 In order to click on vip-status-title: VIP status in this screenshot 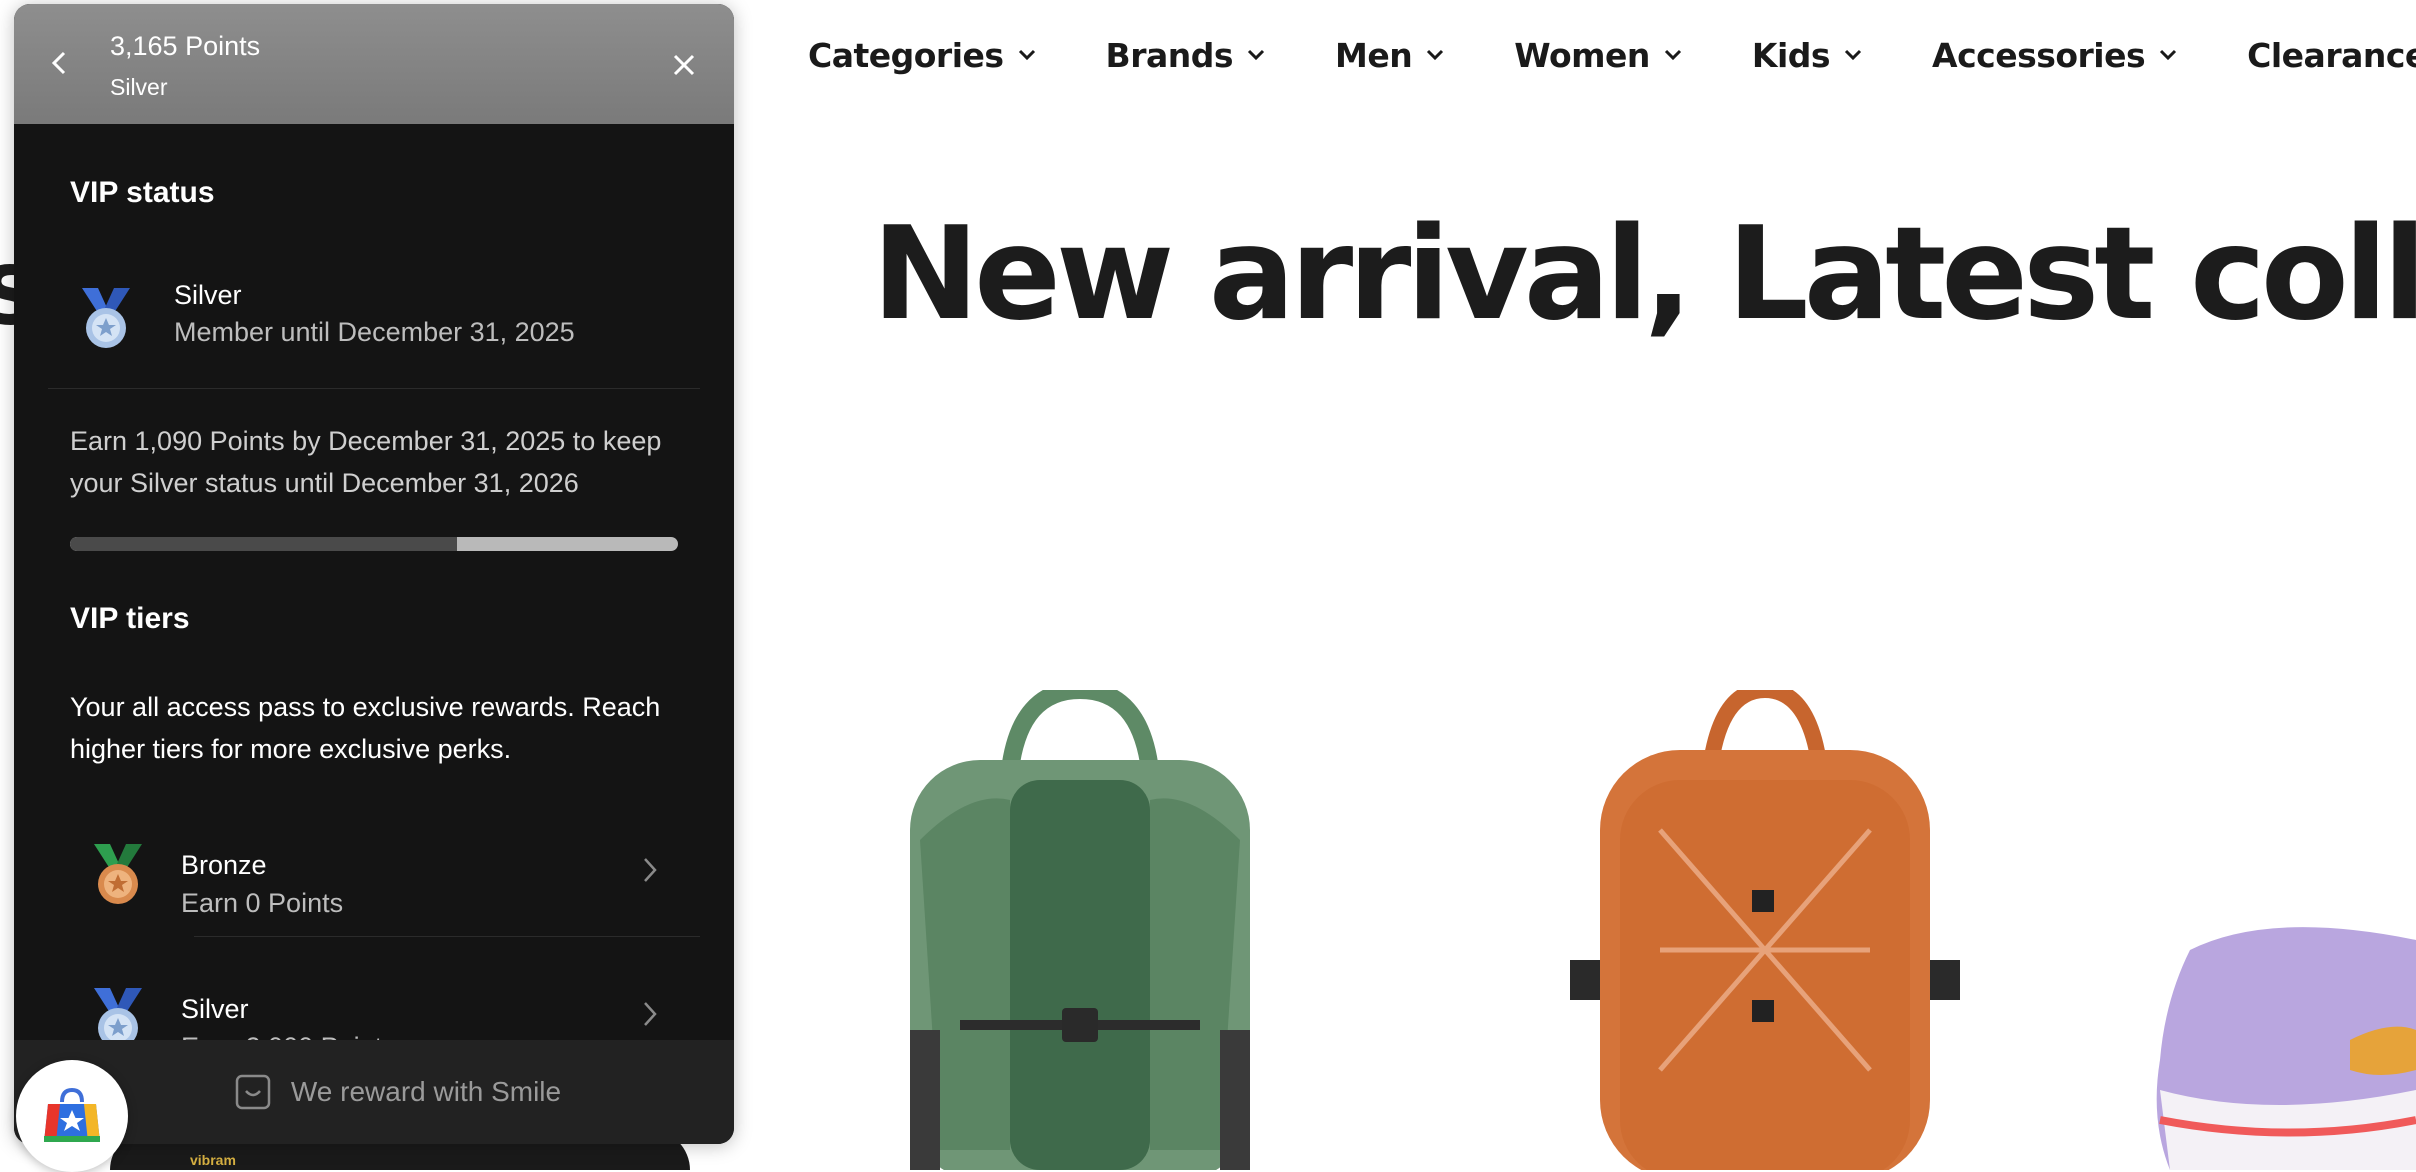, I will do `click(142, 192)`.